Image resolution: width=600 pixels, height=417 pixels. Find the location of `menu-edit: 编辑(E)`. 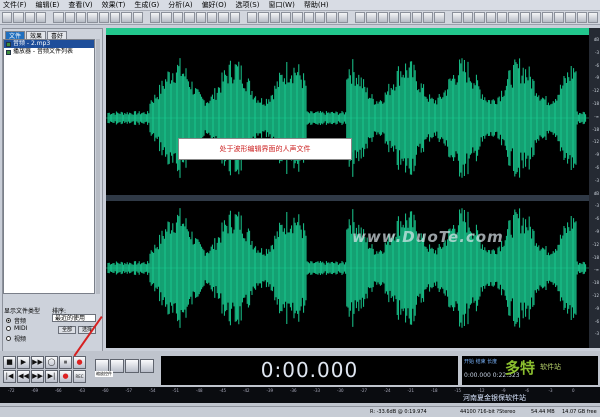

menu-edit: 编辑(E) is located at coordinates (48, 5).